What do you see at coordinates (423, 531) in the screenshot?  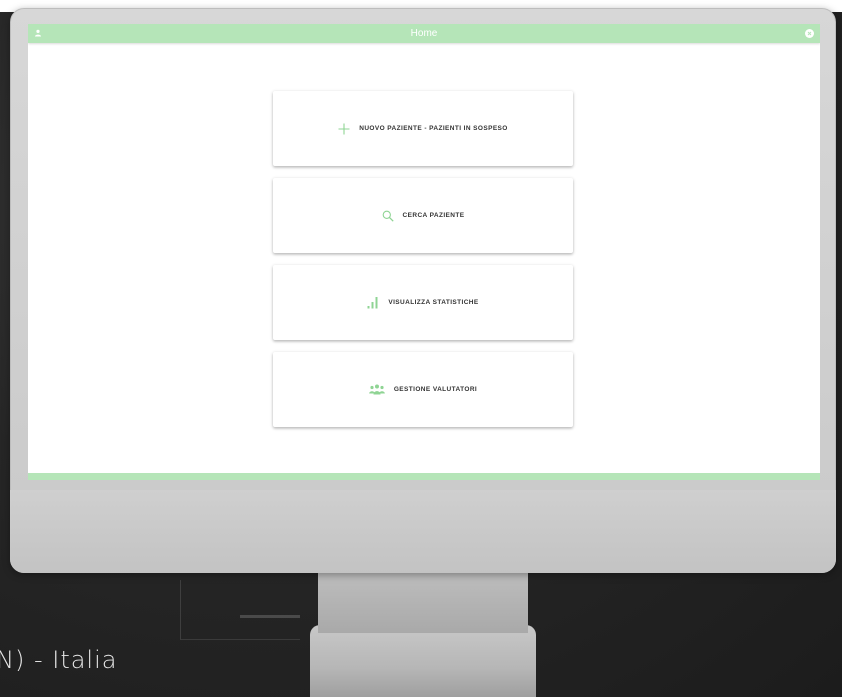 I see `monitor-chin` at bounding box center [423, 531].